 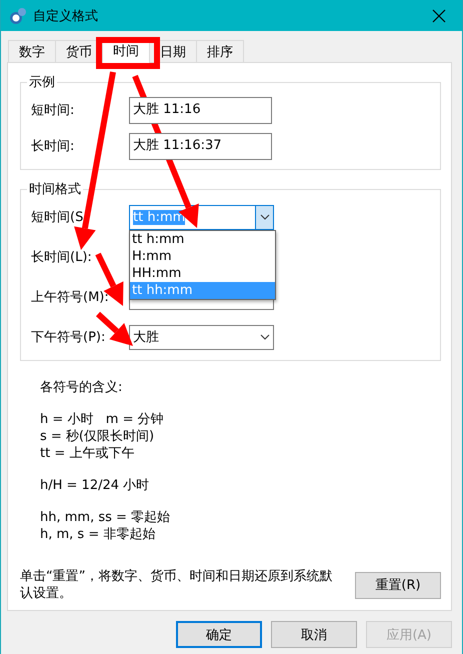 What do you see at coordinates (106, 517) in the screenshot?
I see `legend-text: hh, mm, ss = 零起始` at bounding box center [106, 517].